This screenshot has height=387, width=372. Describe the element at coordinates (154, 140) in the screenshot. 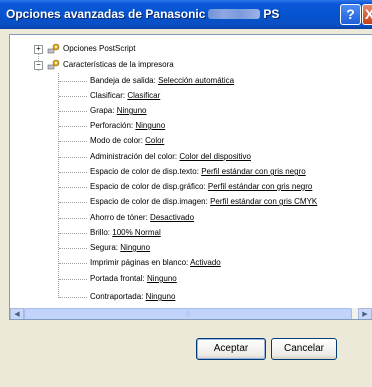

I see `setting-value: Color` at that location.